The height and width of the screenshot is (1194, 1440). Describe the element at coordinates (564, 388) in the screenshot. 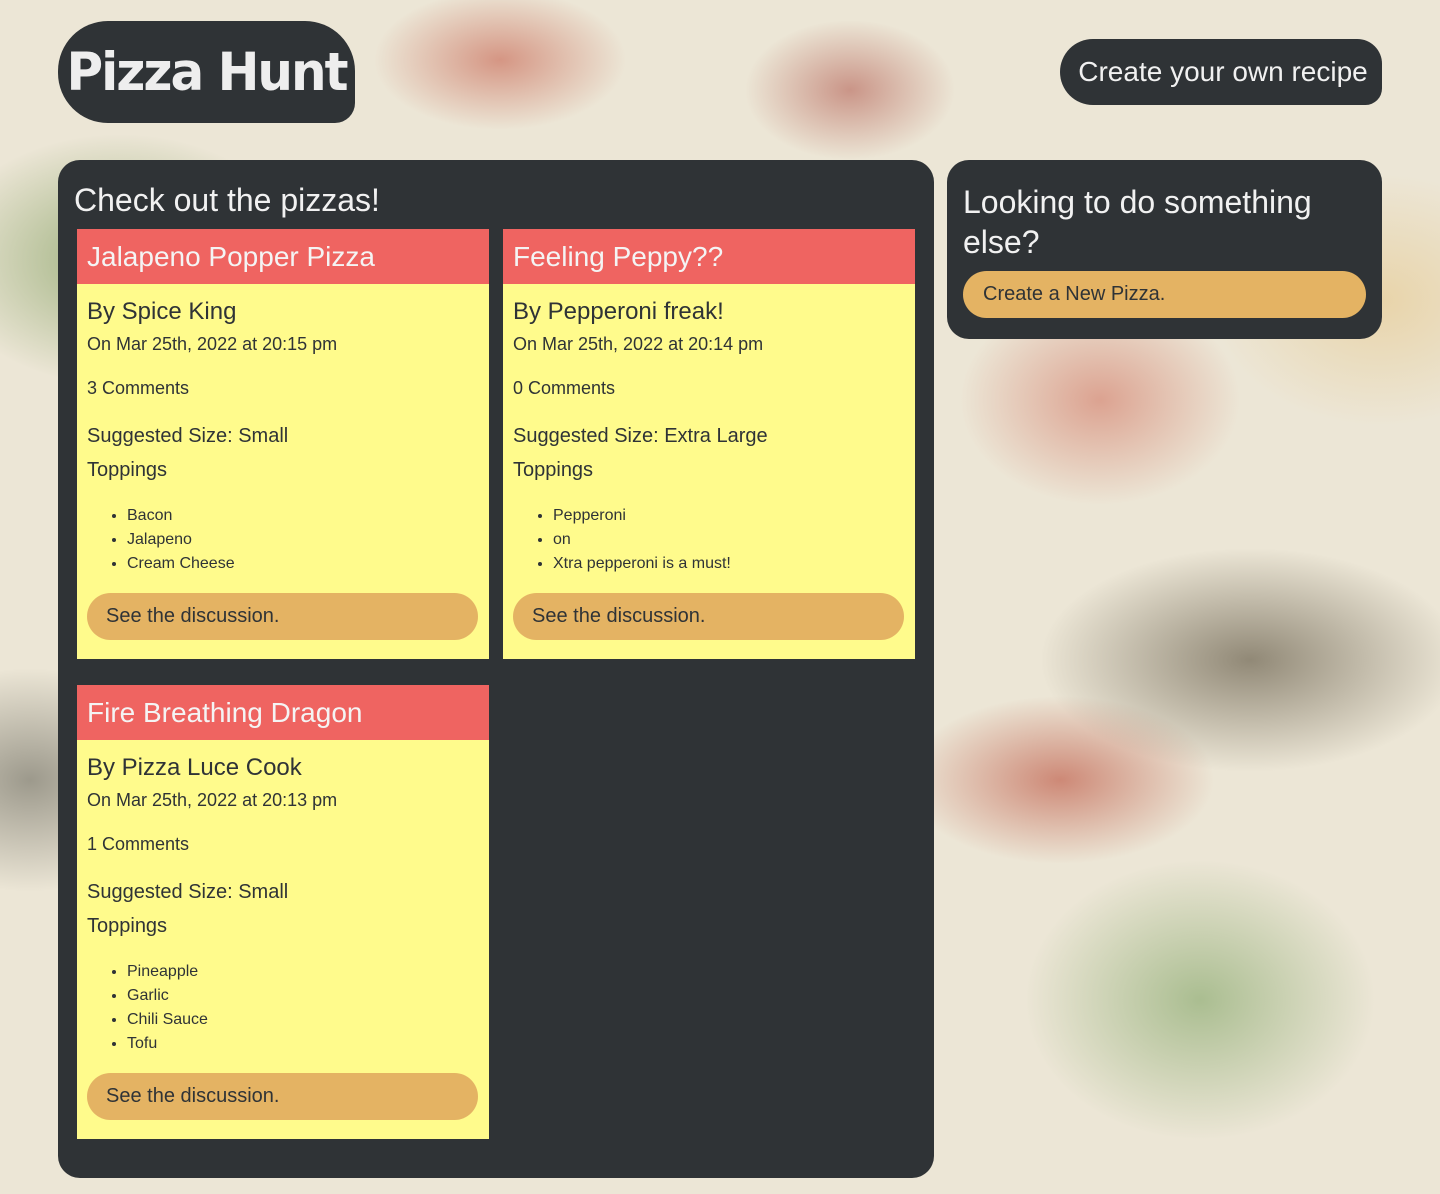

I see `comment-count: 0 Comments` at that location.